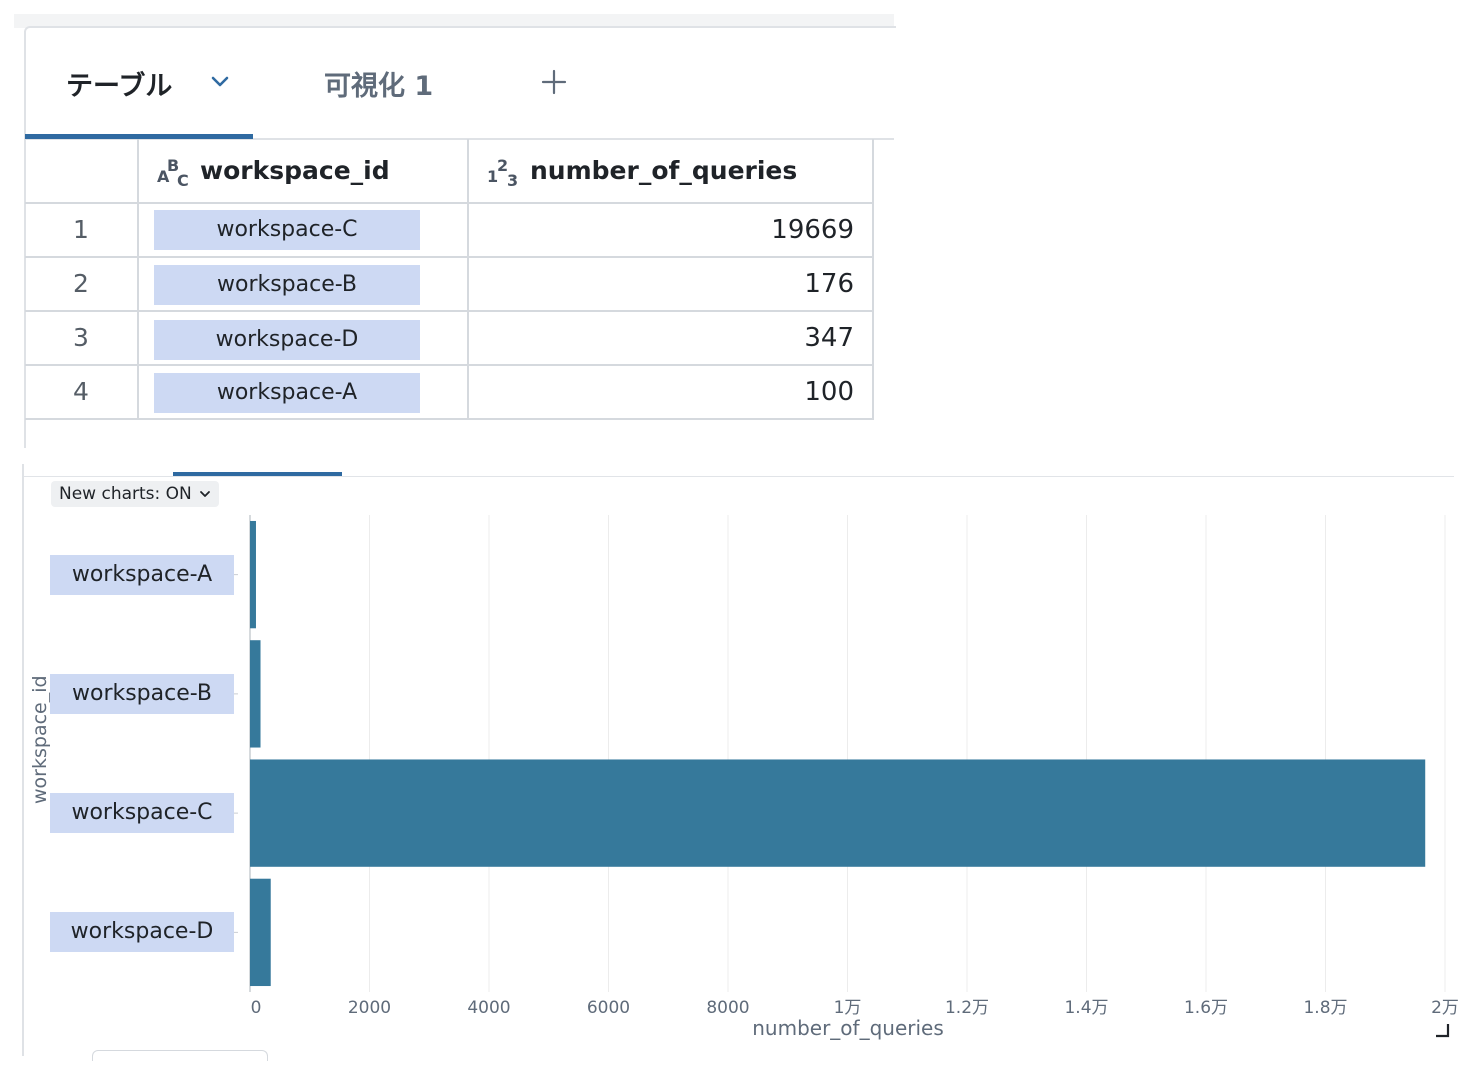 The width and height of the screenshot is (1480, 1066). I want to click on x-tick-label: 1万, so click(848, 1008).